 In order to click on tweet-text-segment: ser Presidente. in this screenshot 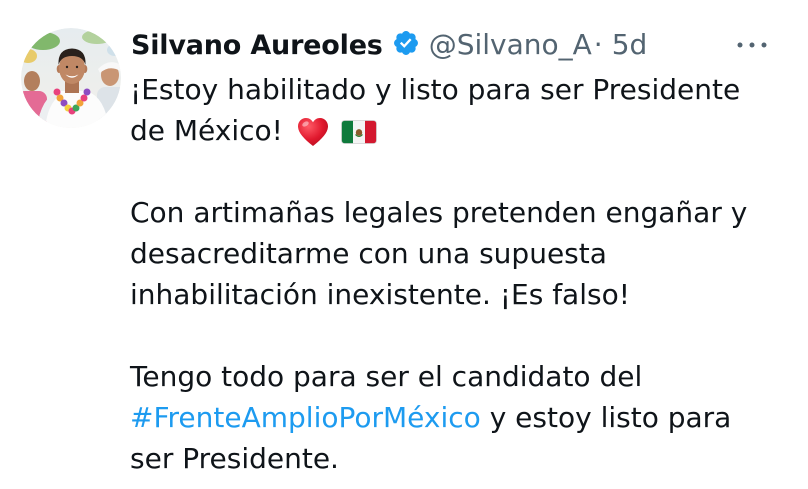, I will do `click(234, 458)`.